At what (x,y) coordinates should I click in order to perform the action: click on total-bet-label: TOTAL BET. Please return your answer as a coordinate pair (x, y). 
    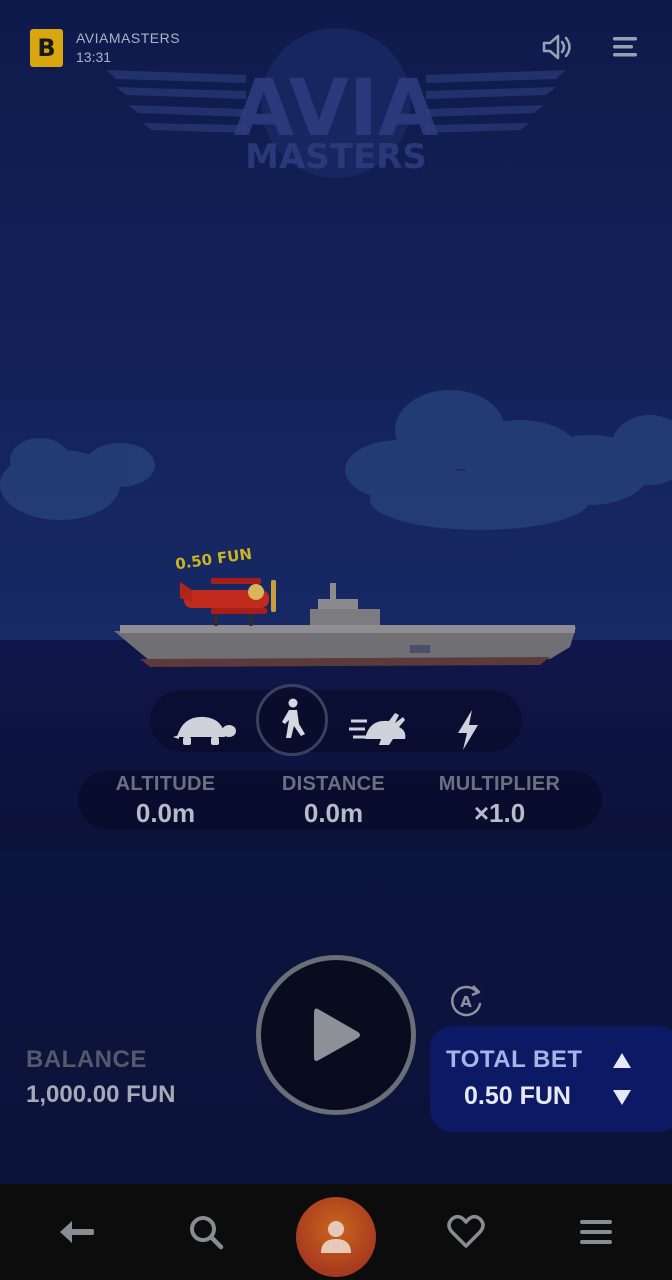
    Looking at the image, I should click on (514, 1059).